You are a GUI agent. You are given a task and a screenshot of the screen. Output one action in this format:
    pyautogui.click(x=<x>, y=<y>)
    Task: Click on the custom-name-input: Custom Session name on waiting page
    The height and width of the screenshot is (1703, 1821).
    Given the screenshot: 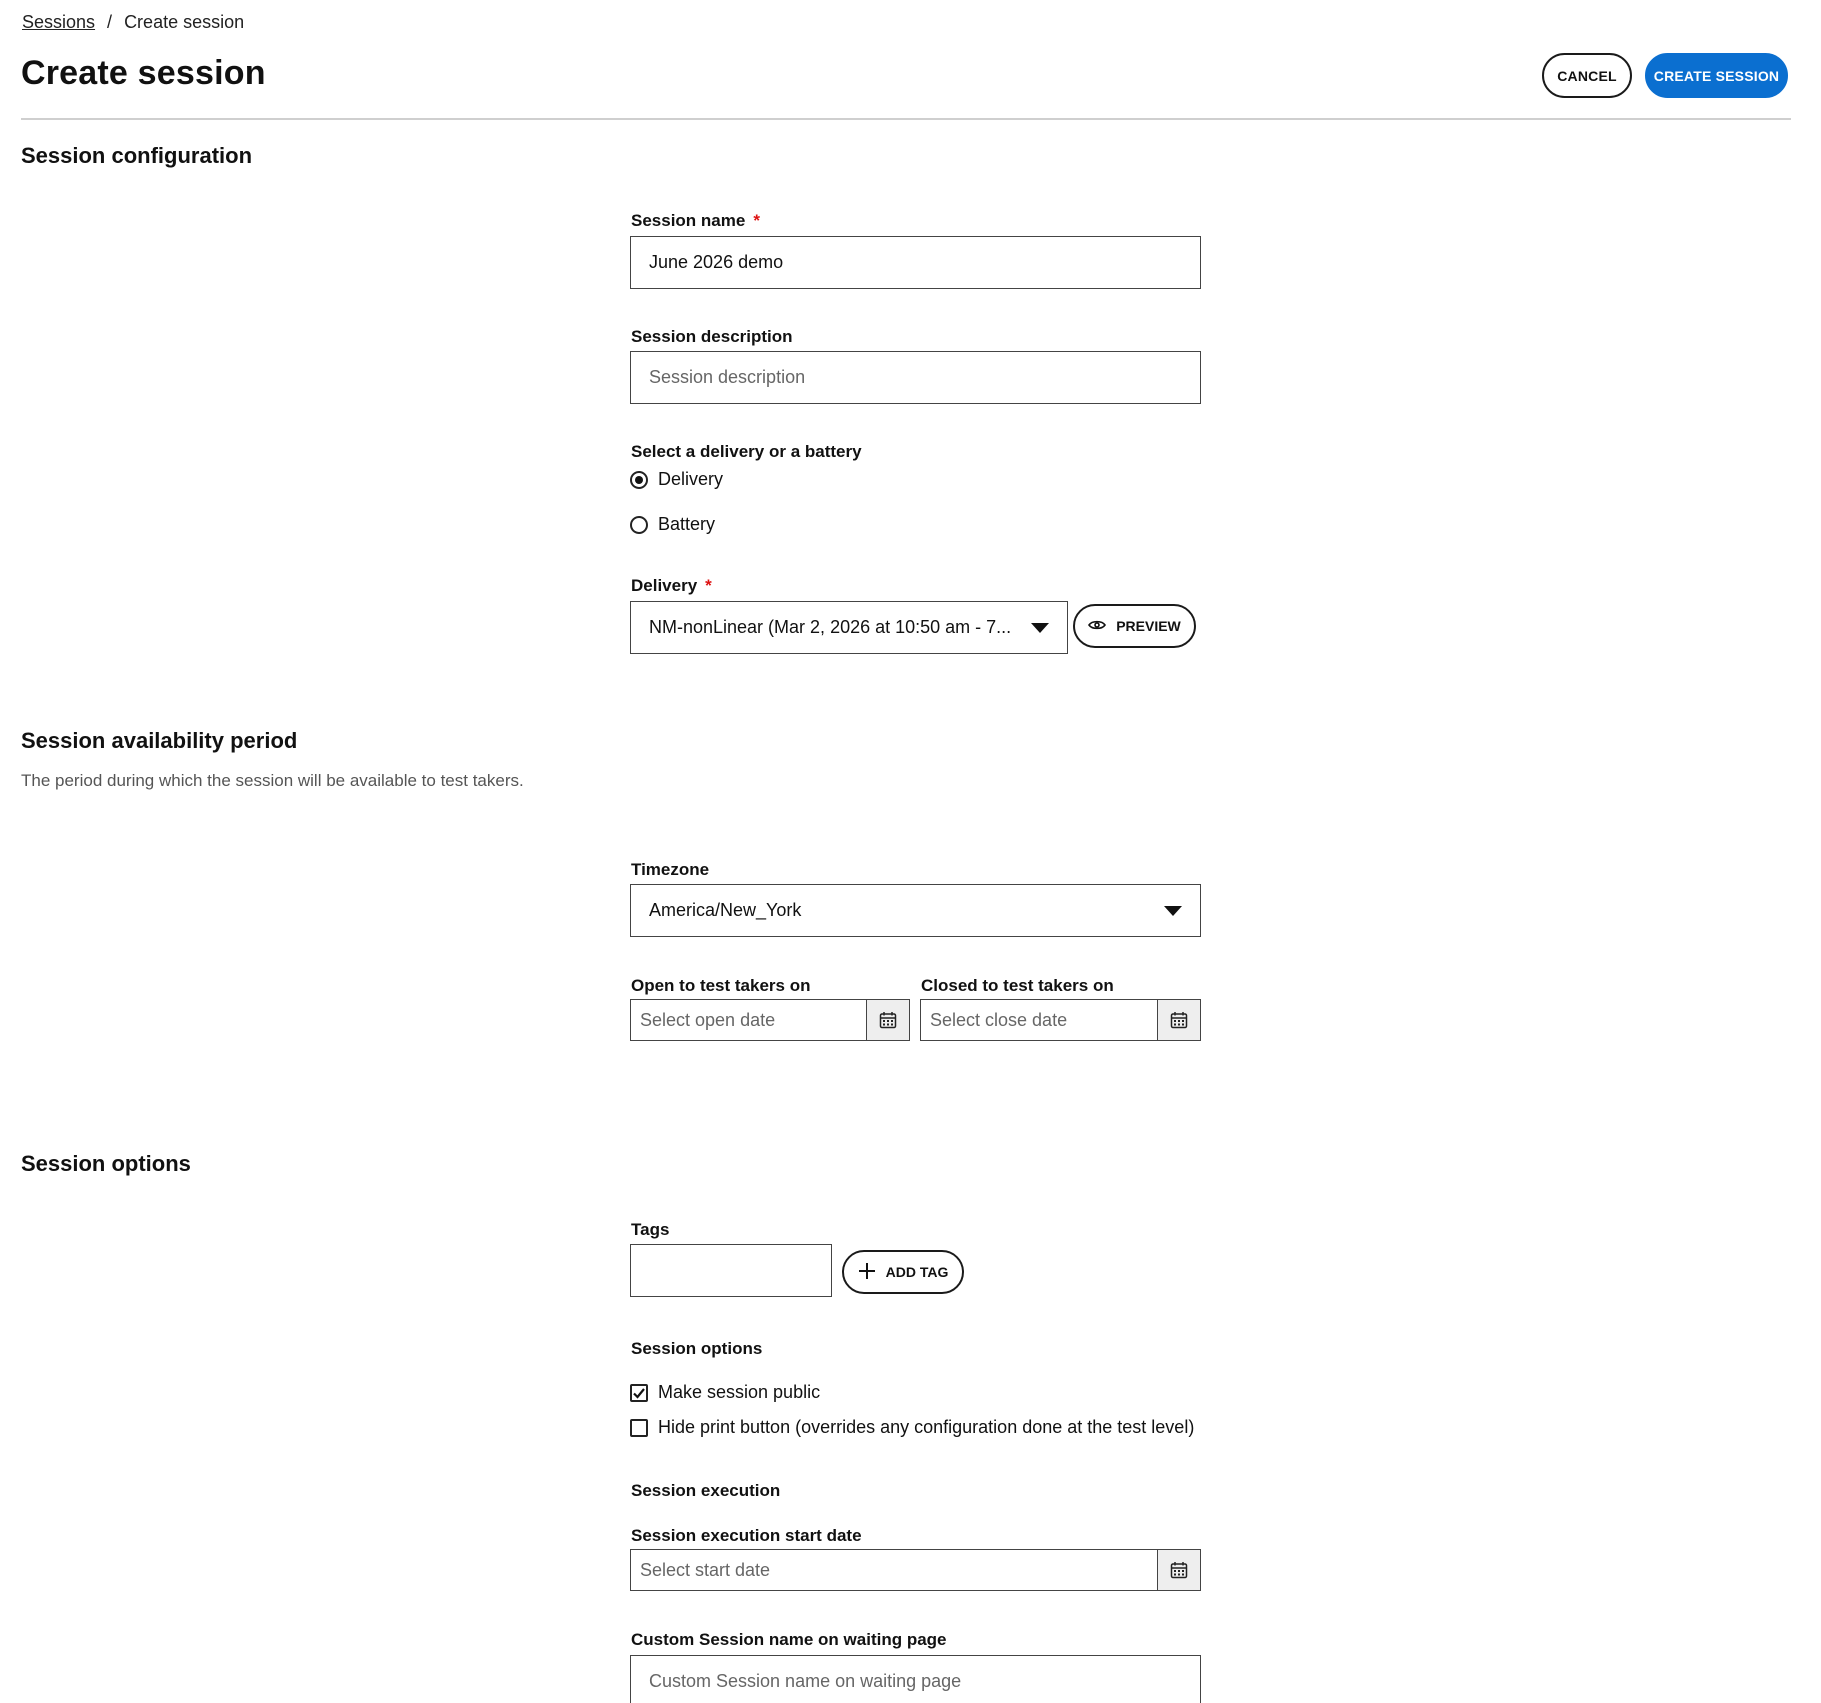 What is the action you would take?
    pyautogui.click(x=915, y=1679)
    